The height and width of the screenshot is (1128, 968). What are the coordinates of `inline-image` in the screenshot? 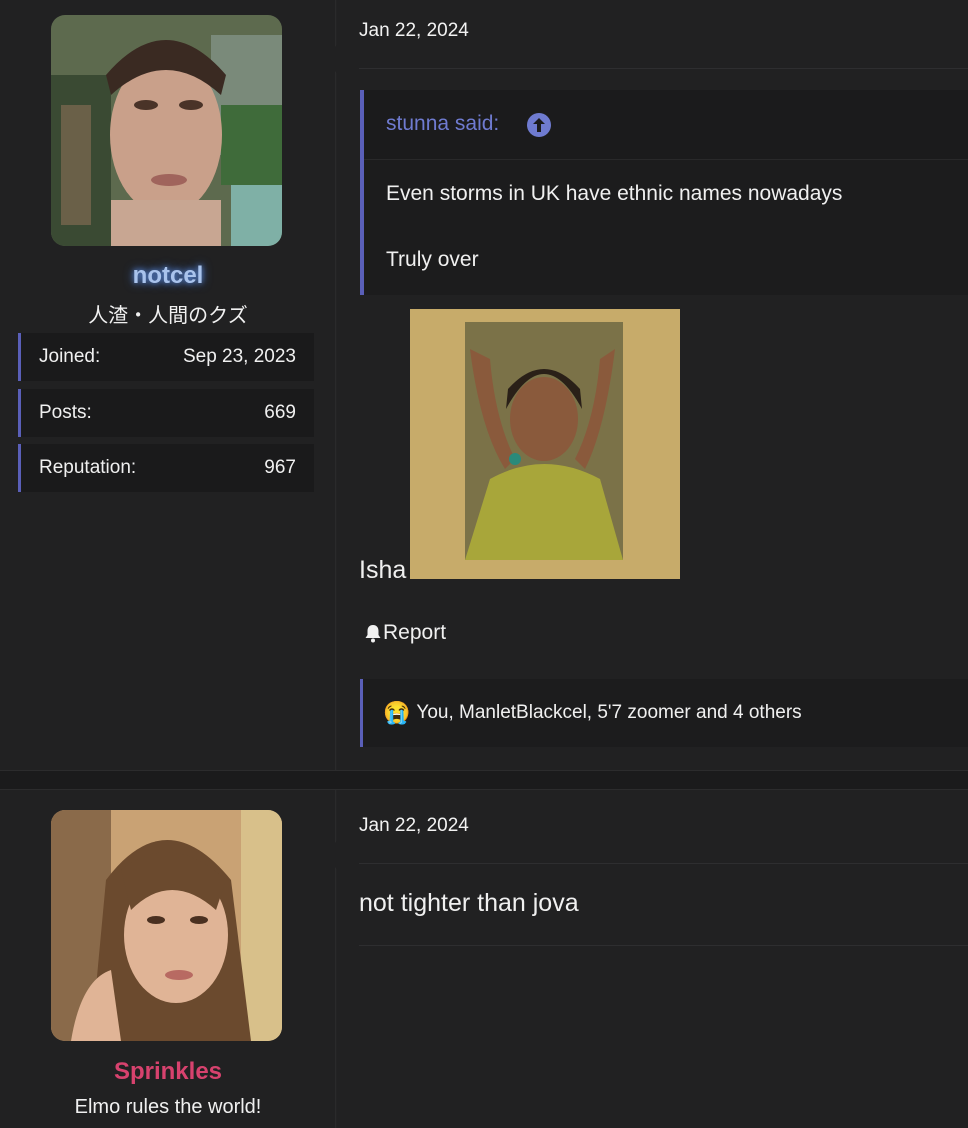 It's located at (545, 444).